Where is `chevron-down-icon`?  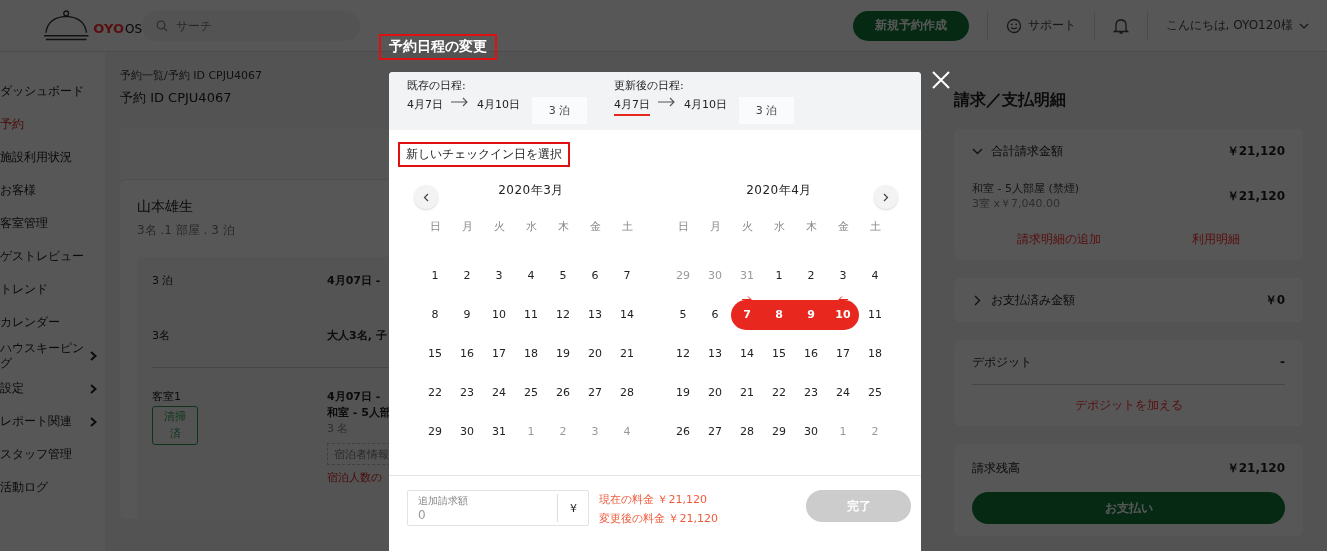 chevron-down-icon is located at coordinates (1304, 25).